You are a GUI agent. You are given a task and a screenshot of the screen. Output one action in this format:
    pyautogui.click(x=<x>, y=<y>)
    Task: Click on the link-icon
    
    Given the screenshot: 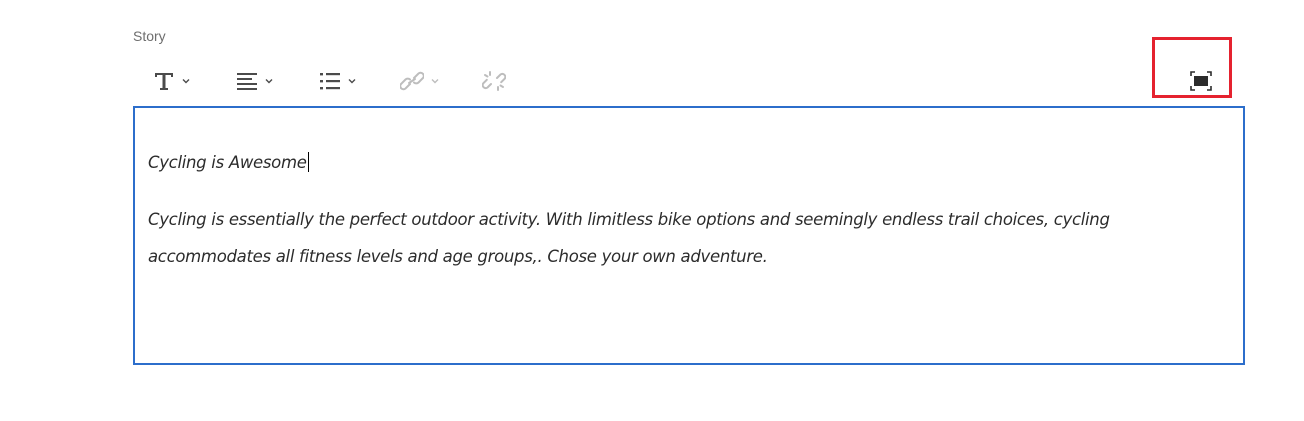 What is the action you would take?
    pyautogui.click(x=412, y=81)
    